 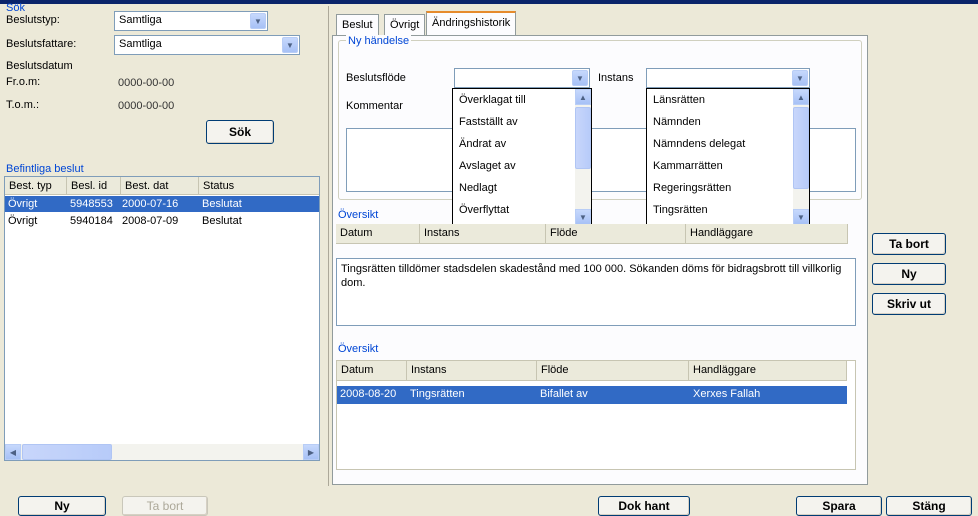 What do you see at coordinates (160, 186) in the screenshot?
I see `col-header-dat: Best. dat` at bounding box center [160, 186].